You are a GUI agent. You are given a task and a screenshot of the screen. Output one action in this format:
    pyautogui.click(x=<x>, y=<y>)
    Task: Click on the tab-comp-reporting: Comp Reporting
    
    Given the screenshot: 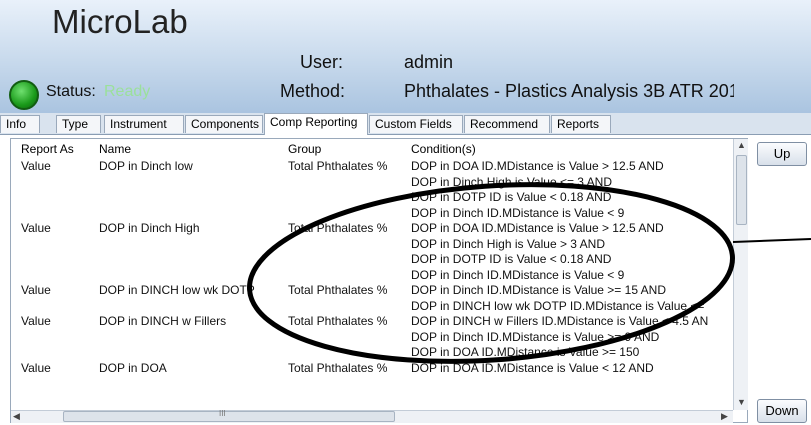 What is the action you would take?
    pyautogui.click(x=316, y=124)
    